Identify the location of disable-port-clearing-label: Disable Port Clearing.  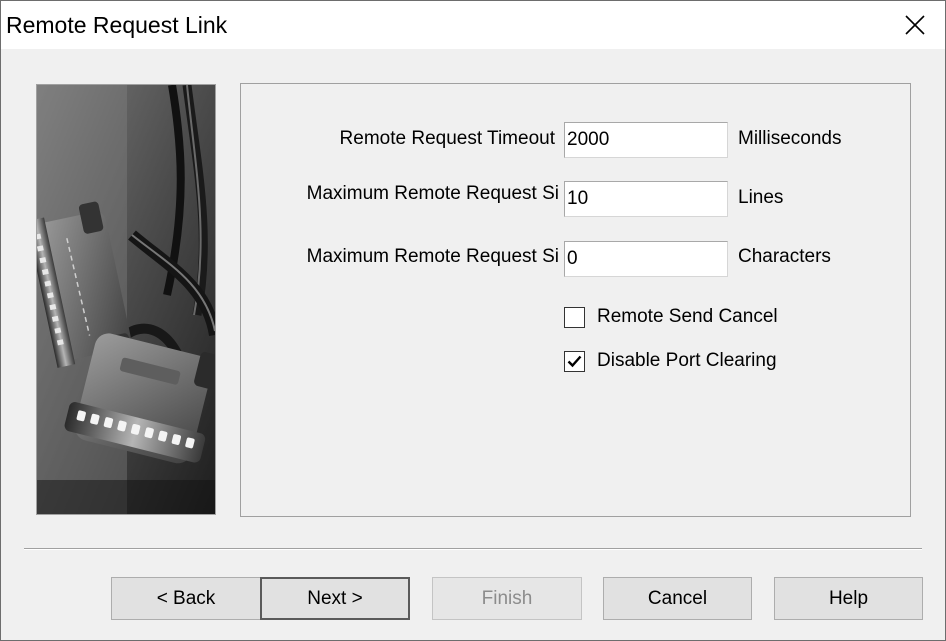
(687, 360).